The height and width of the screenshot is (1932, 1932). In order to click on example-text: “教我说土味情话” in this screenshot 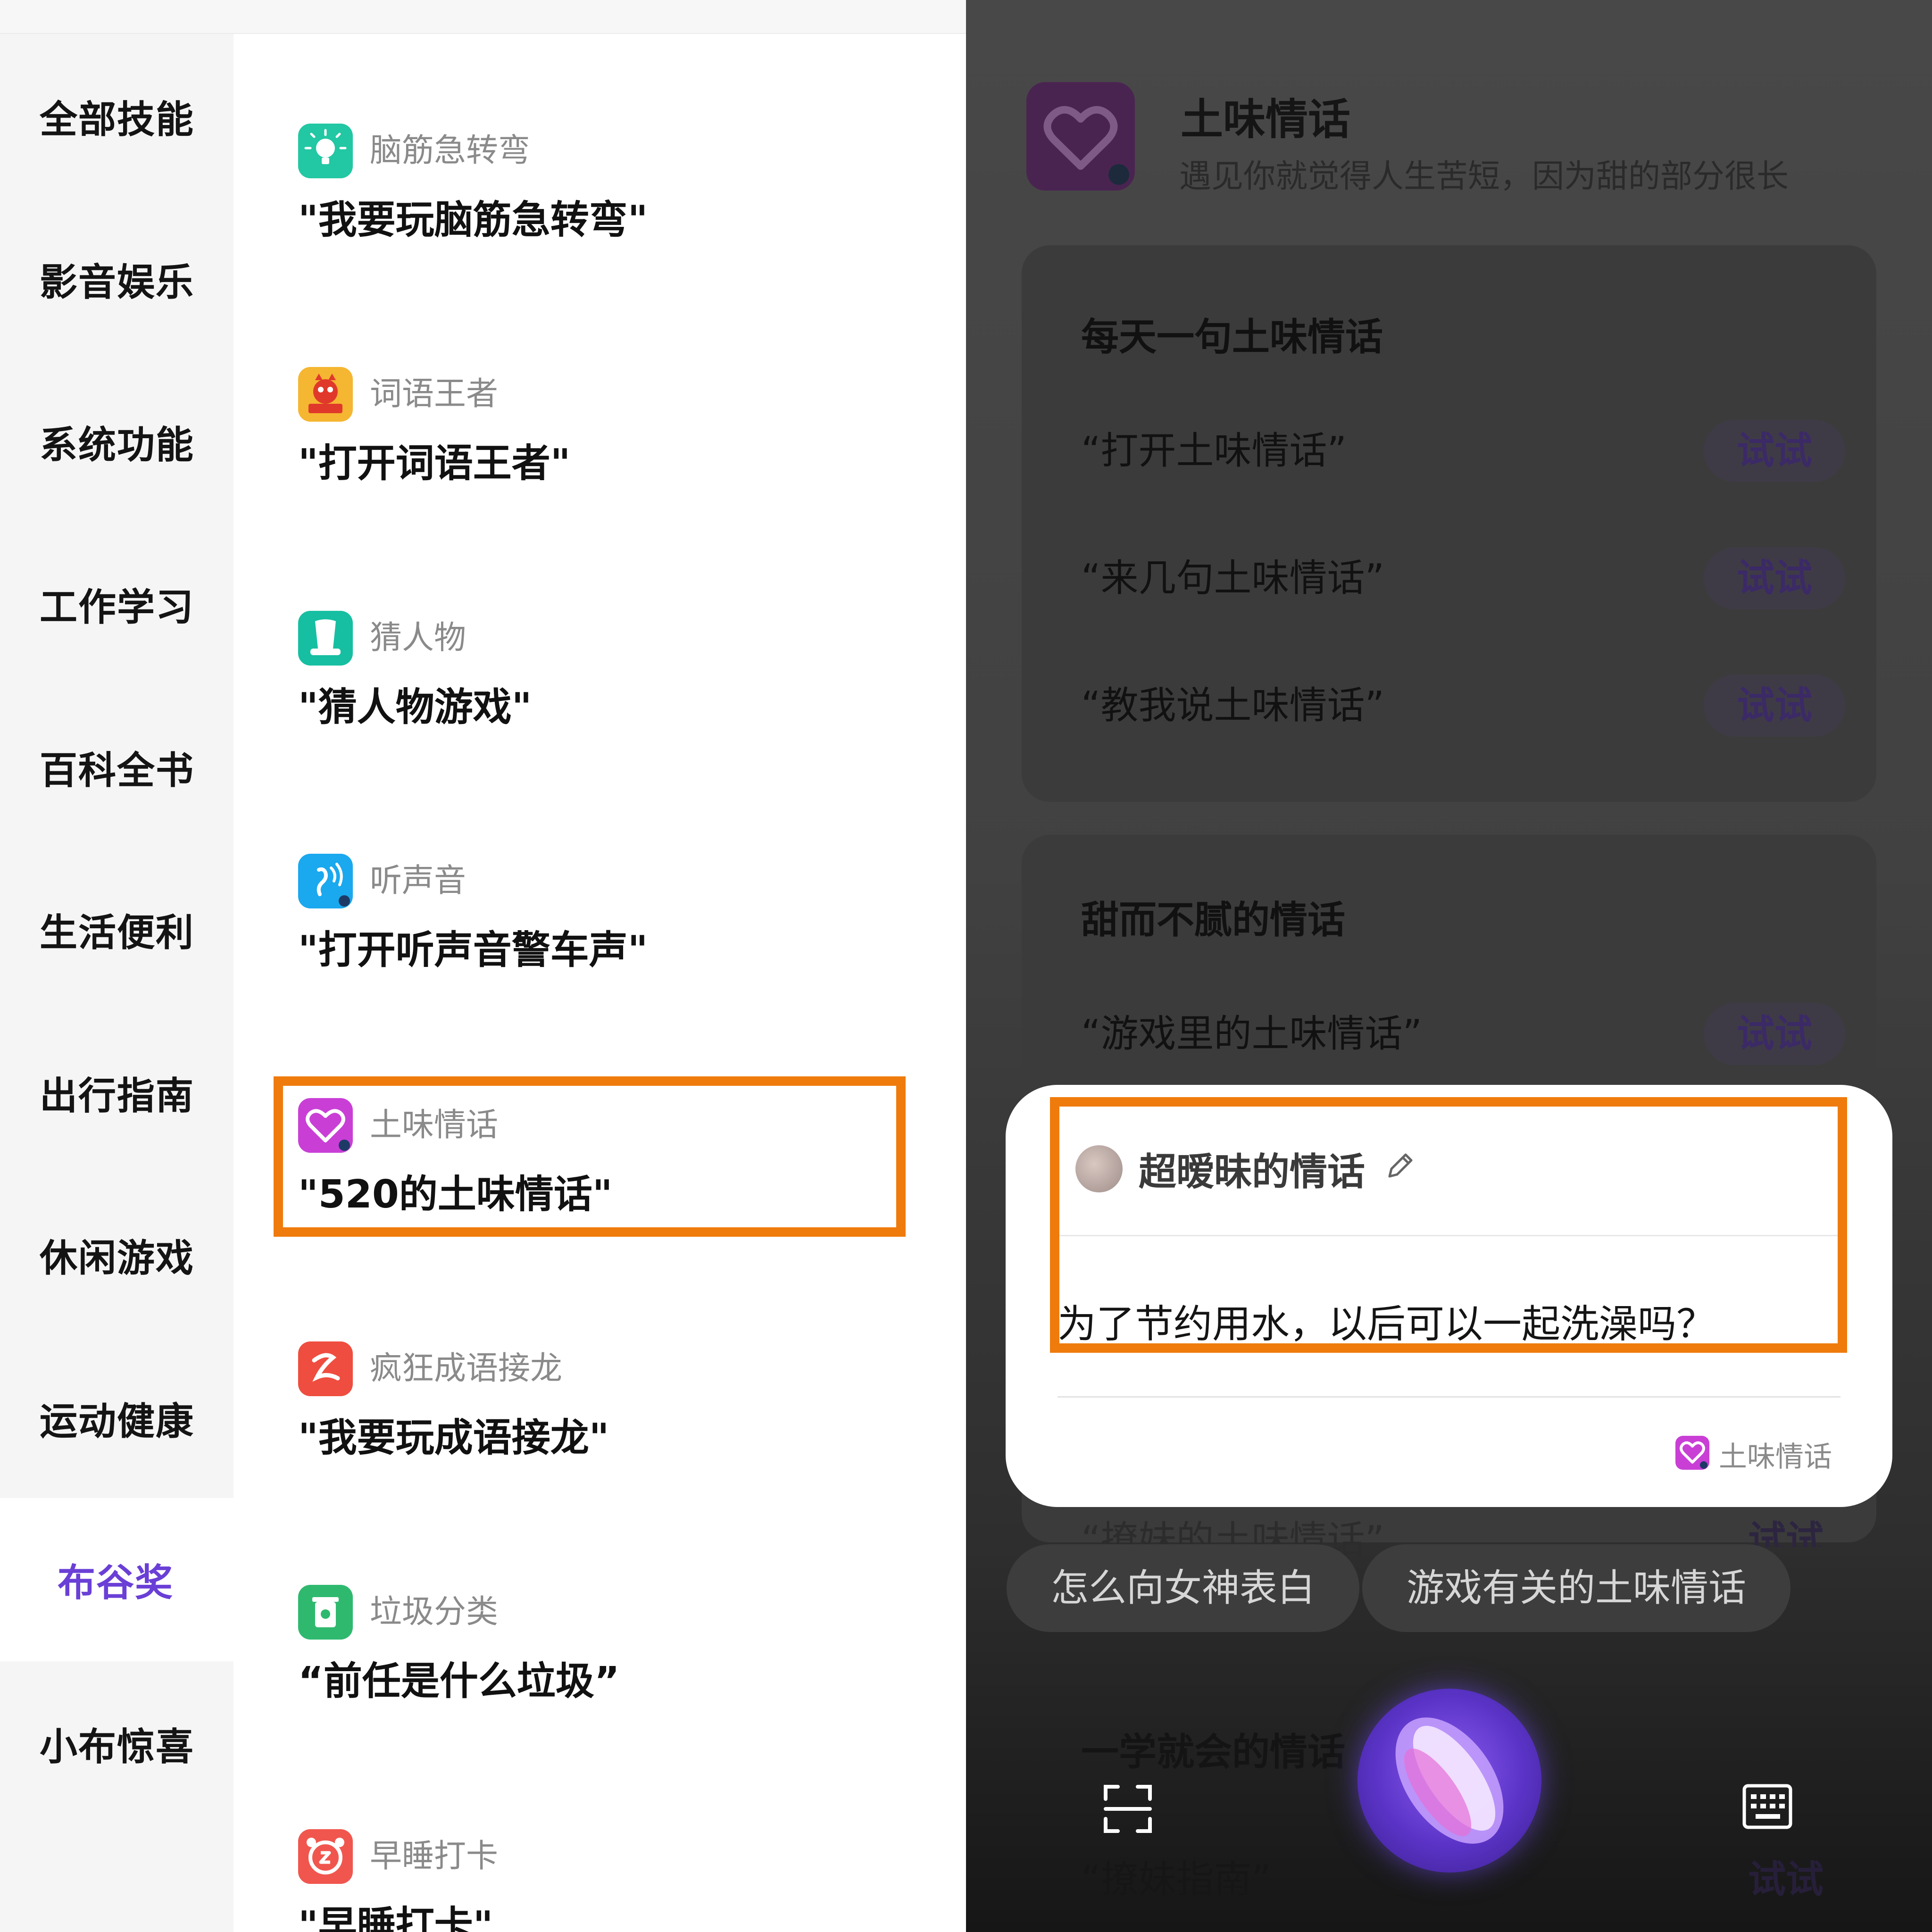, I will do `click(1233, 705)`.